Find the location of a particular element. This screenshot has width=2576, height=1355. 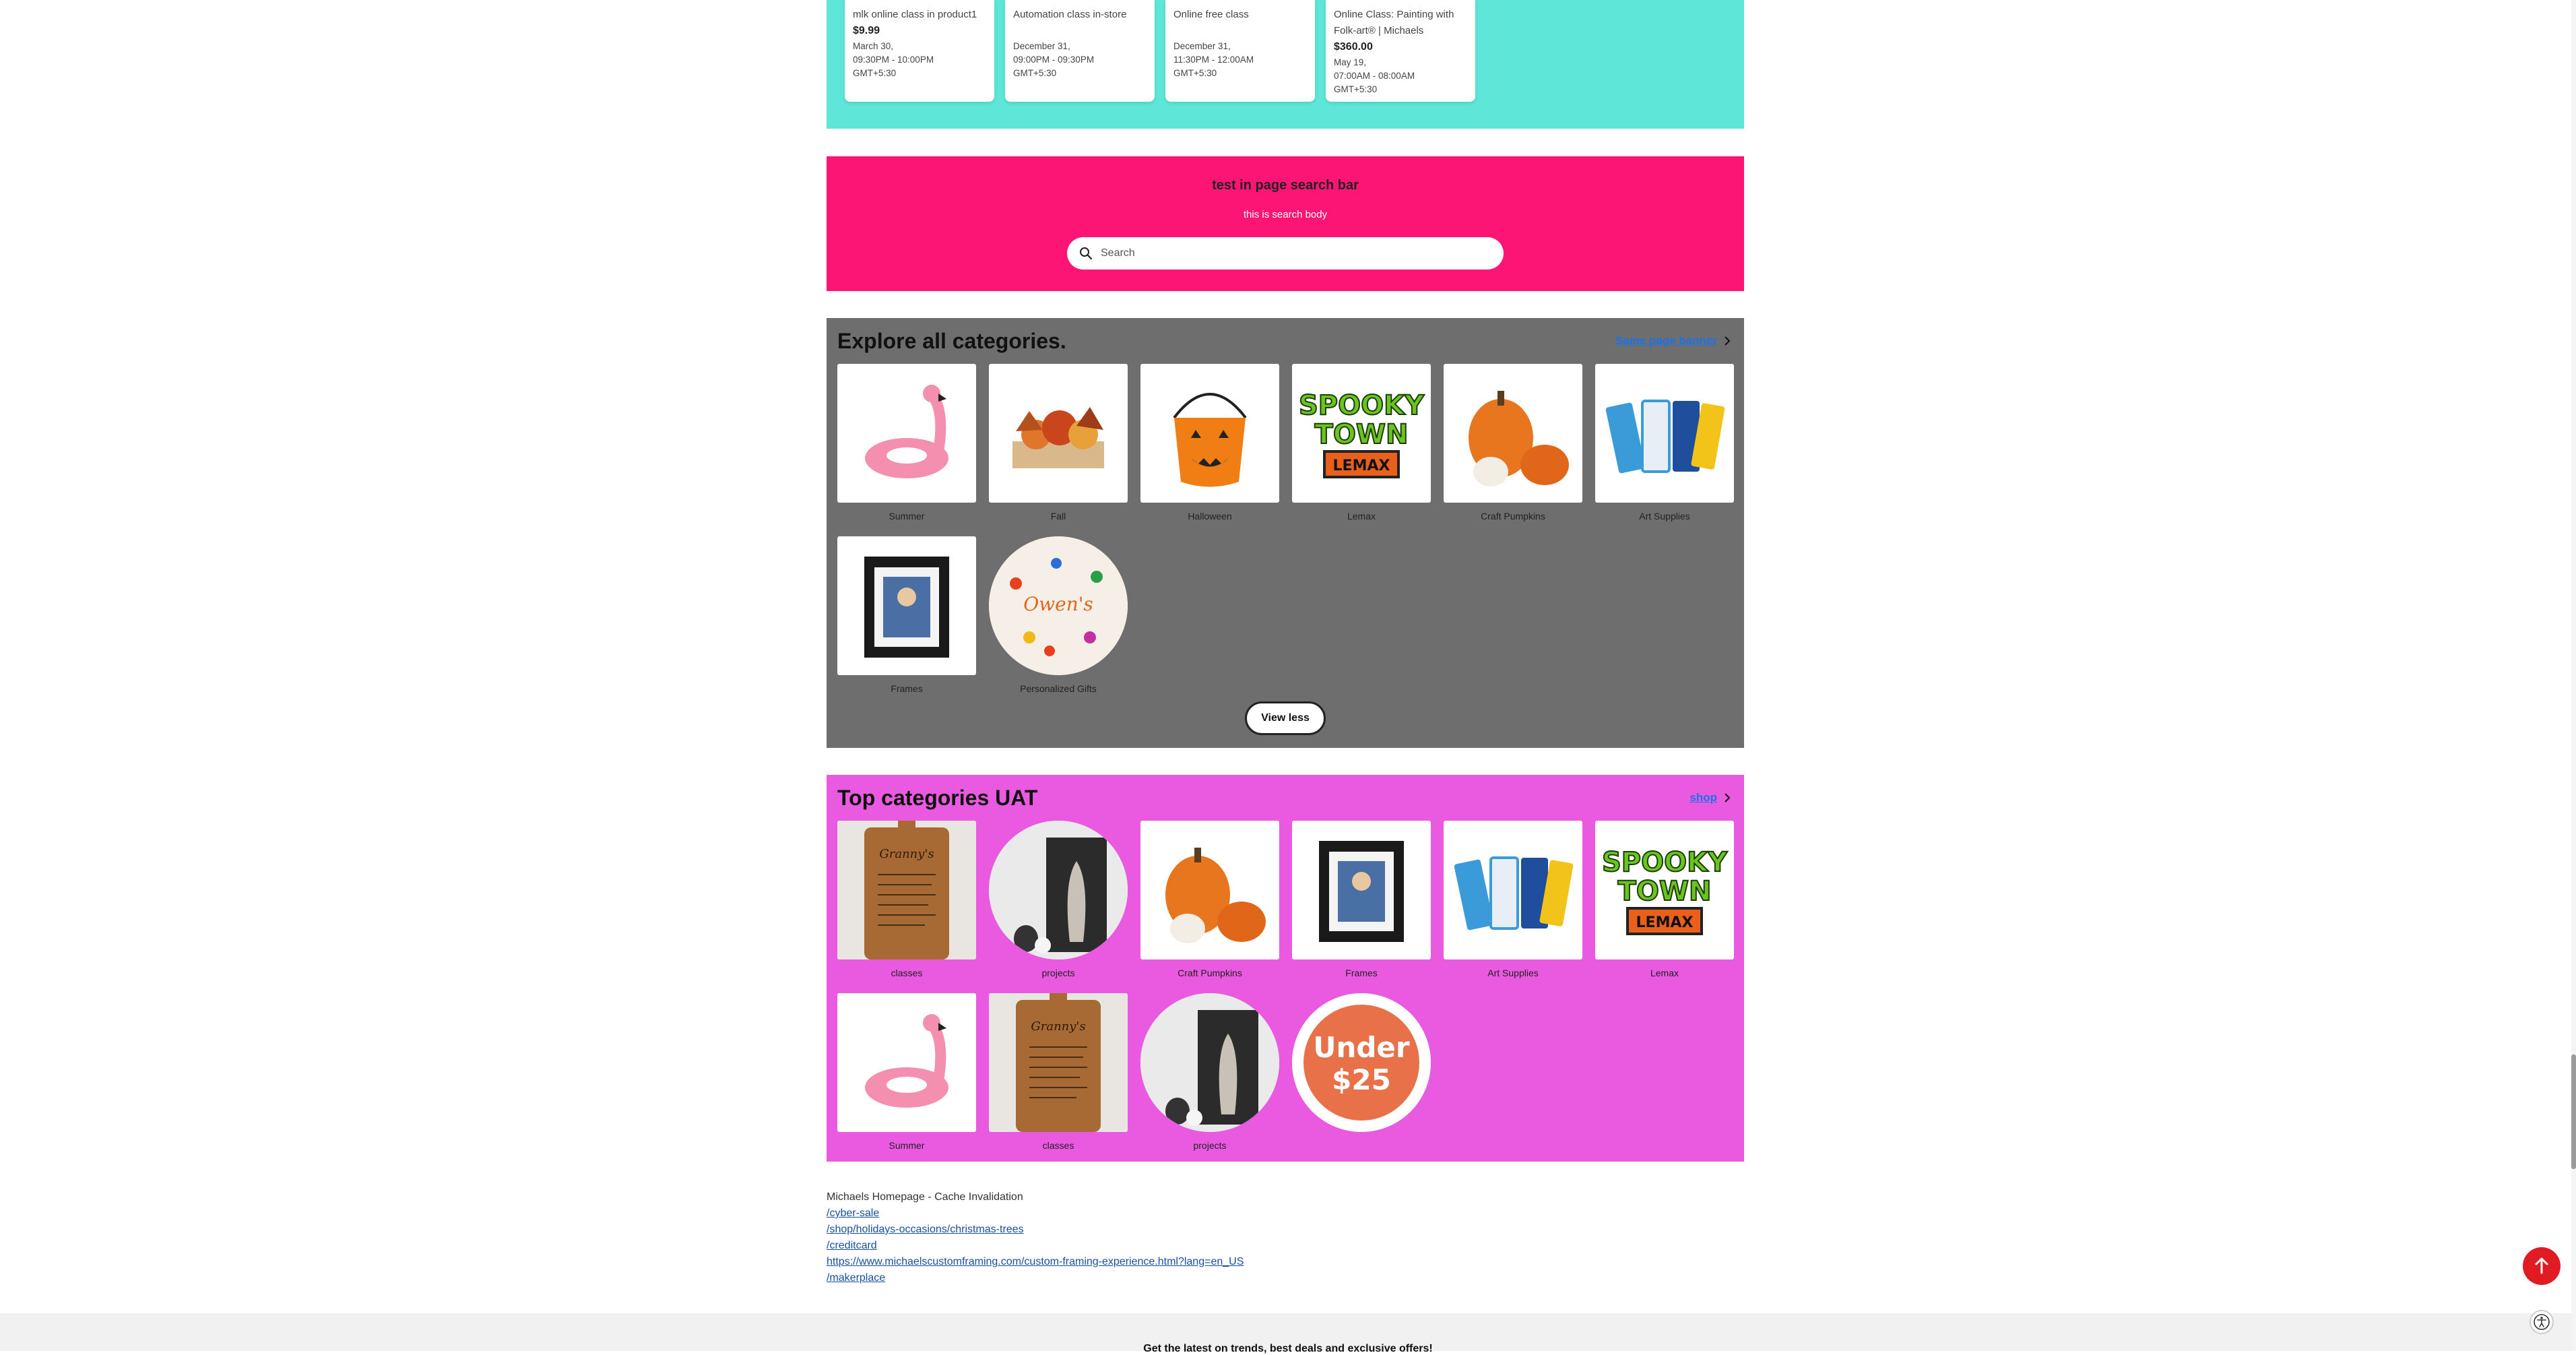

category-label: projects is located at coordinates (1058, 973).